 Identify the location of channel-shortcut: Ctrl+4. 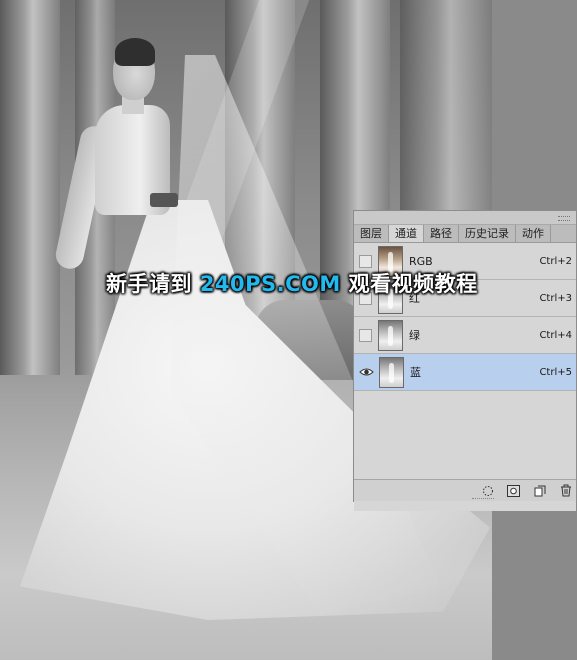
(555, 335).